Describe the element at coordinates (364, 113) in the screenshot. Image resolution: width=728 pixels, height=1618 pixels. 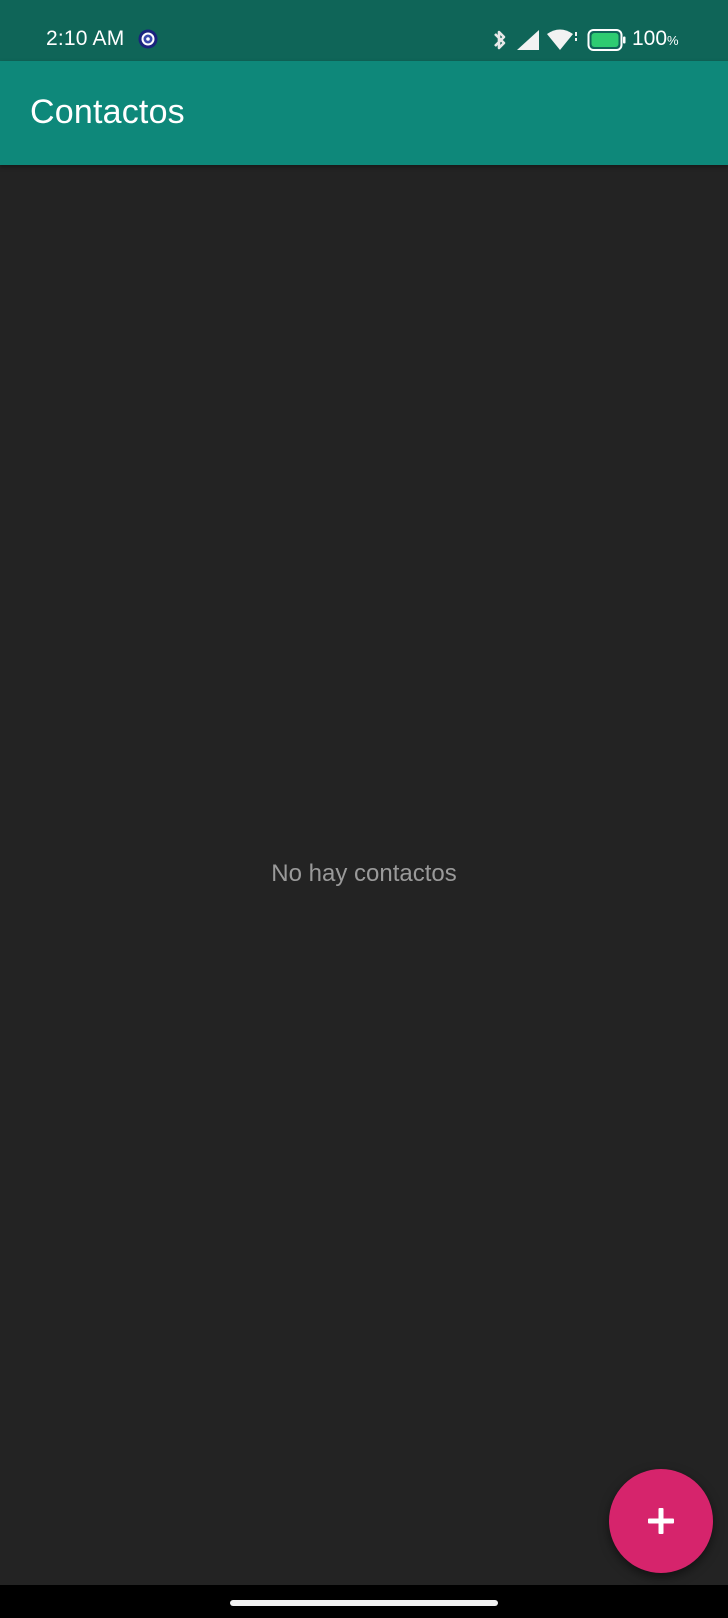
I see `app-bar: Contactos` at that location.